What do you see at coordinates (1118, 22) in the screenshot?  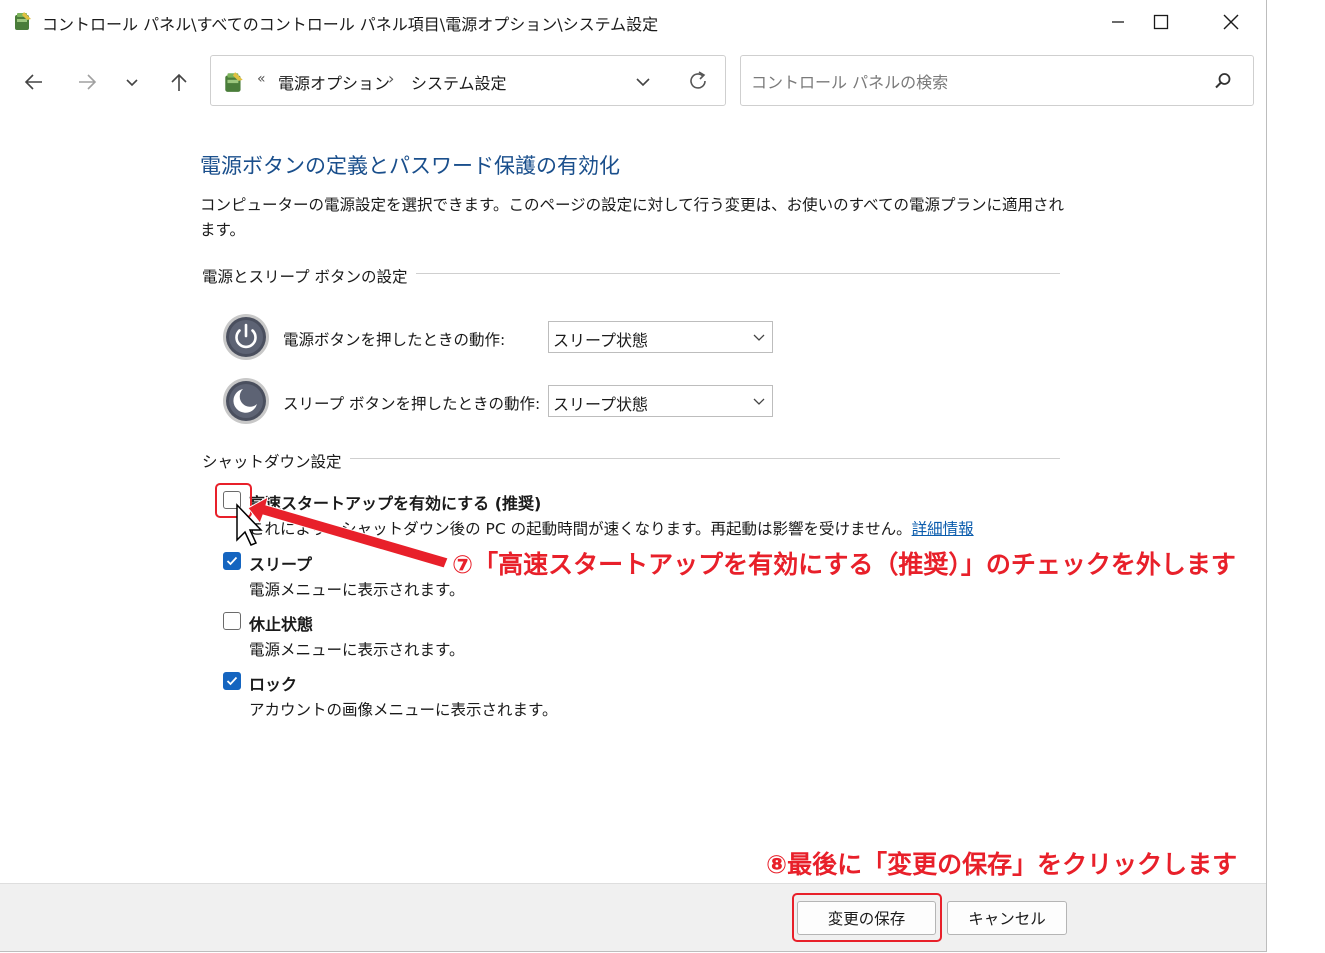 I see `minimize-icon` at bounding box center [1118, 22].